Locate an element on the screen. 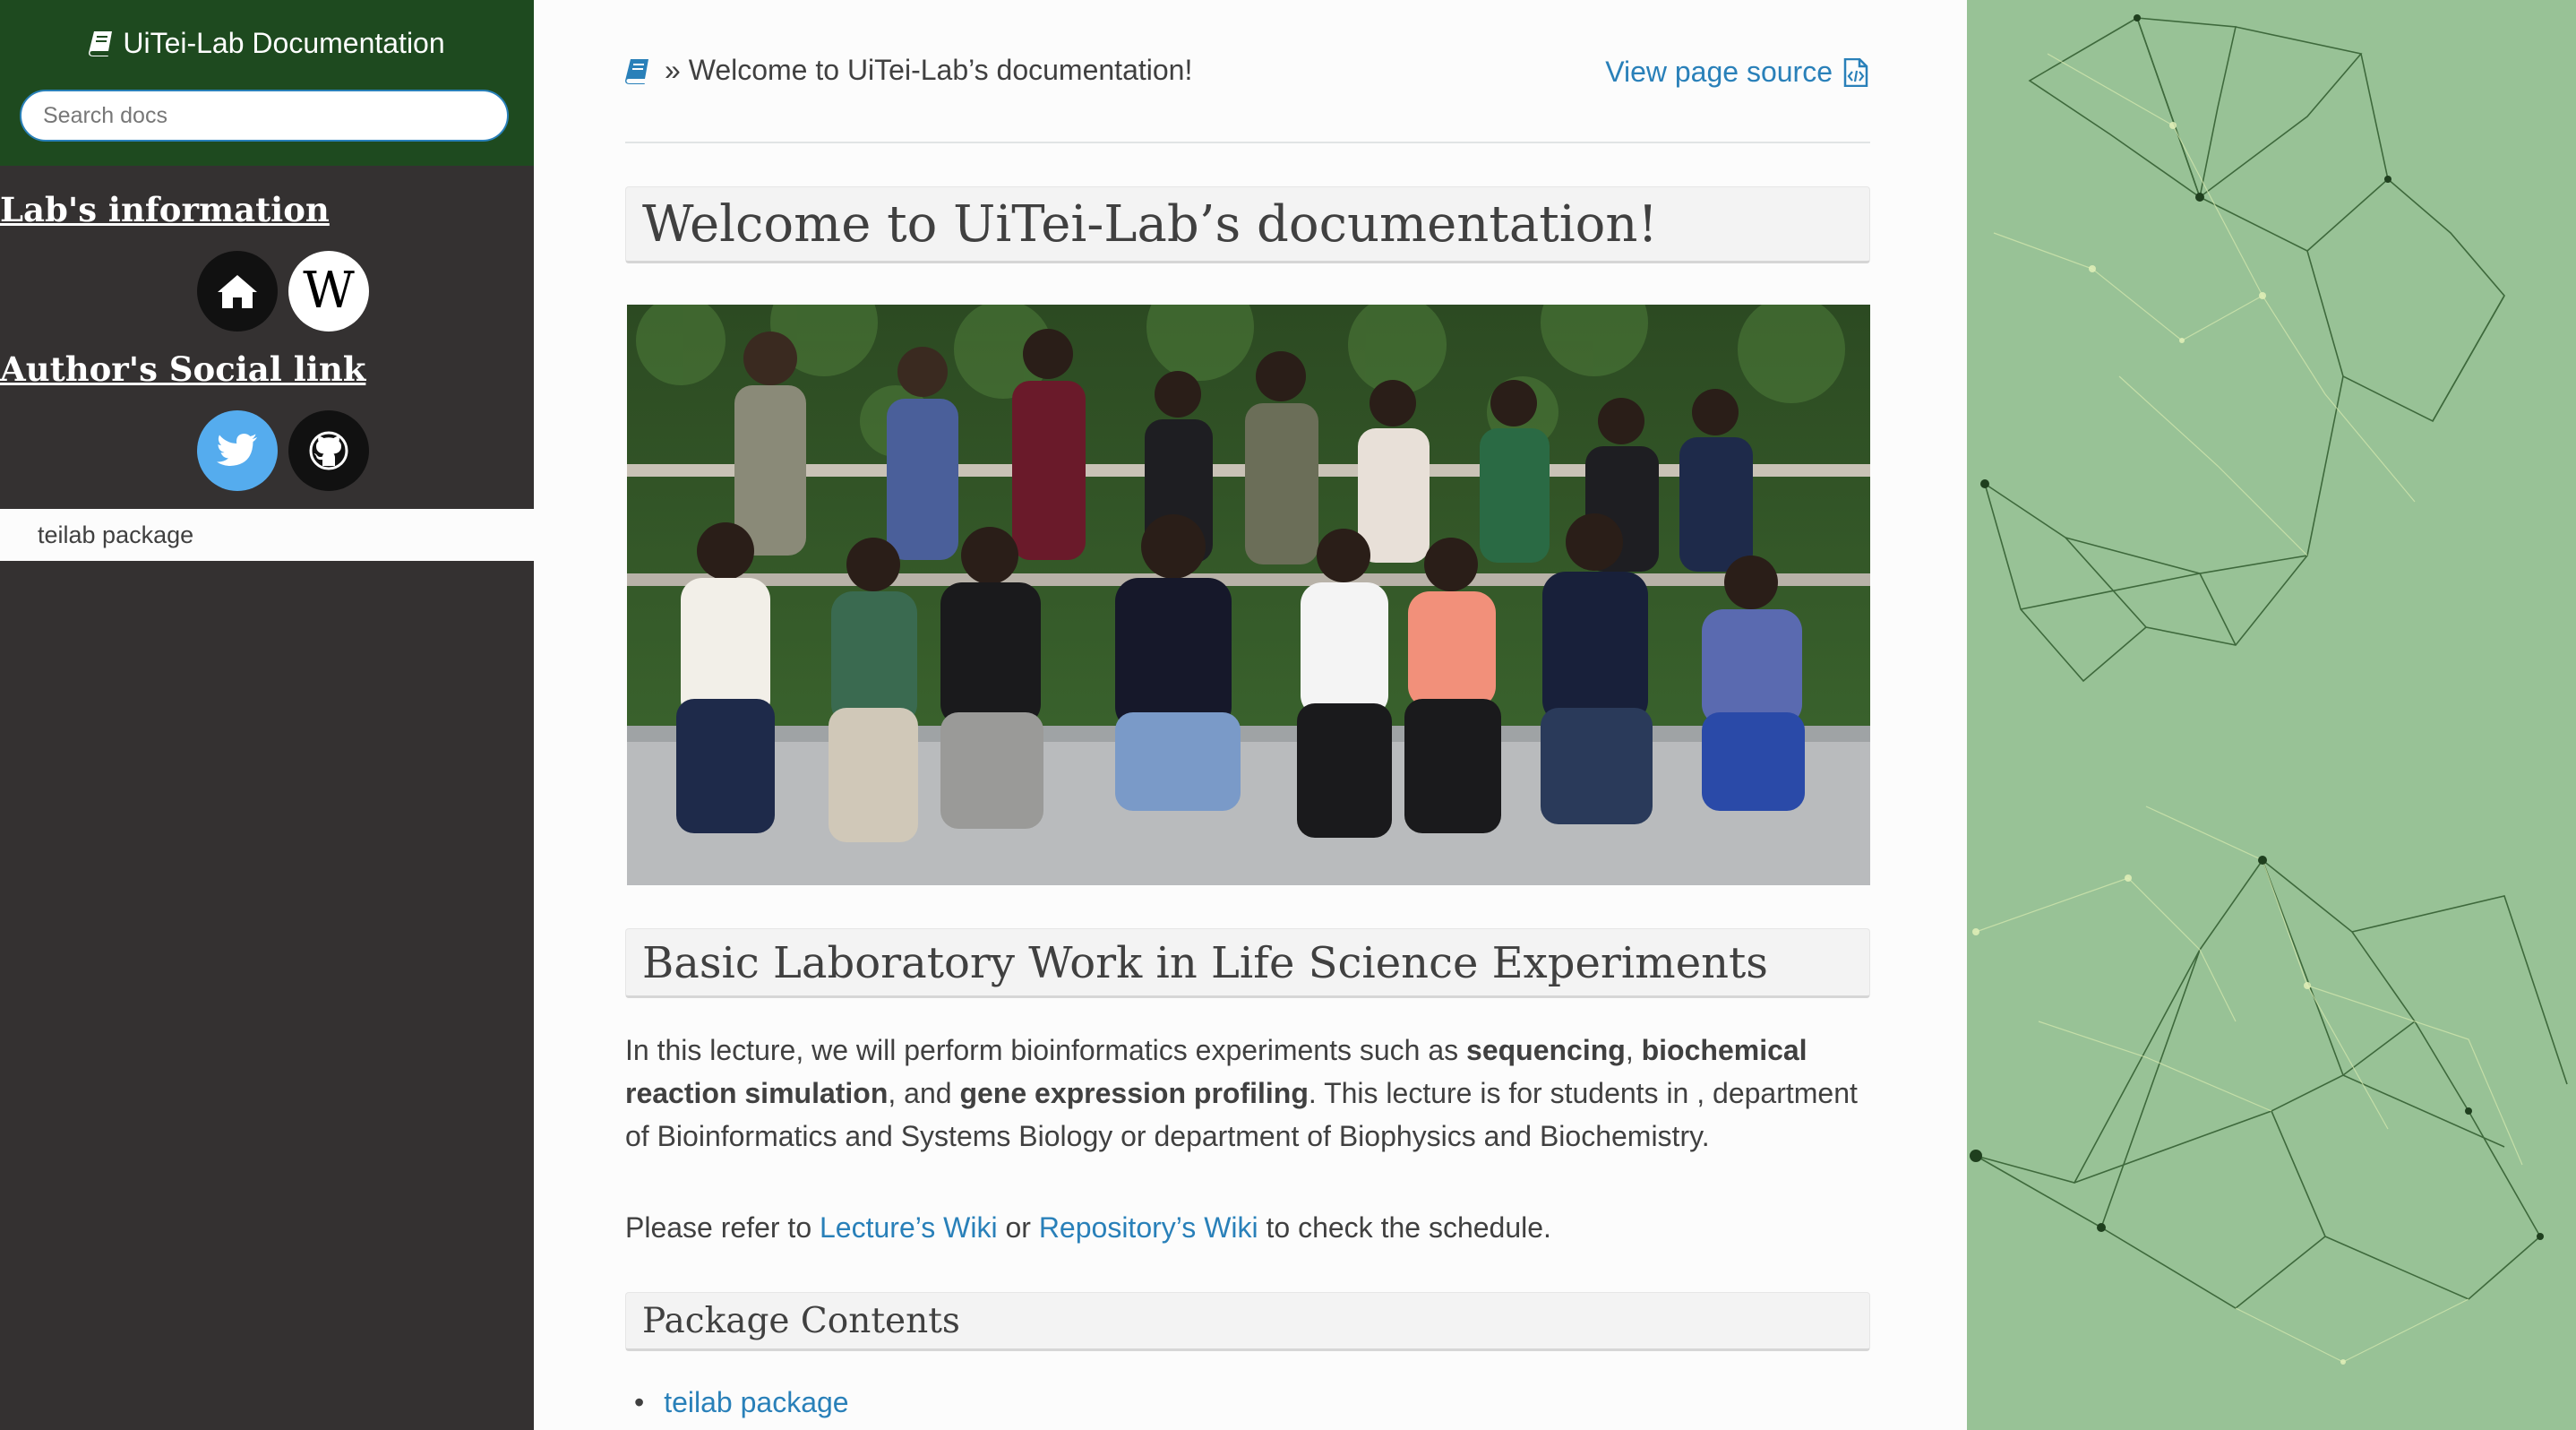 Image resolution: width=2576 pixels, height=1430 pixels. view-page-source-link: View page source is located at coordinates (1736, 72).